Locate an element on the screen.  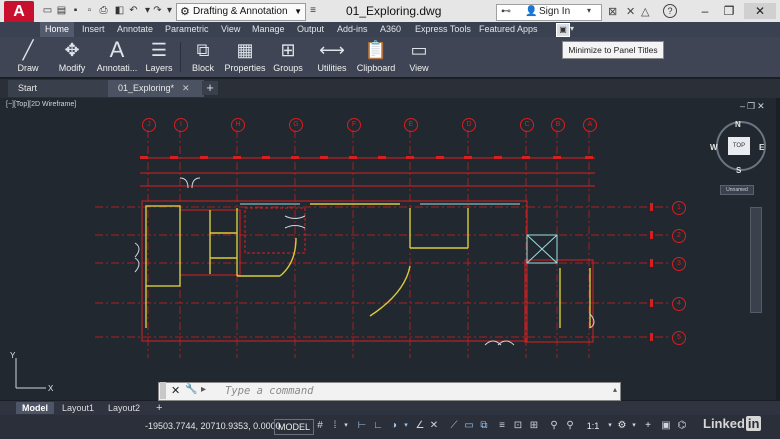
selection-cycling-icon: ⧉ is located at coordinates (484, 426).